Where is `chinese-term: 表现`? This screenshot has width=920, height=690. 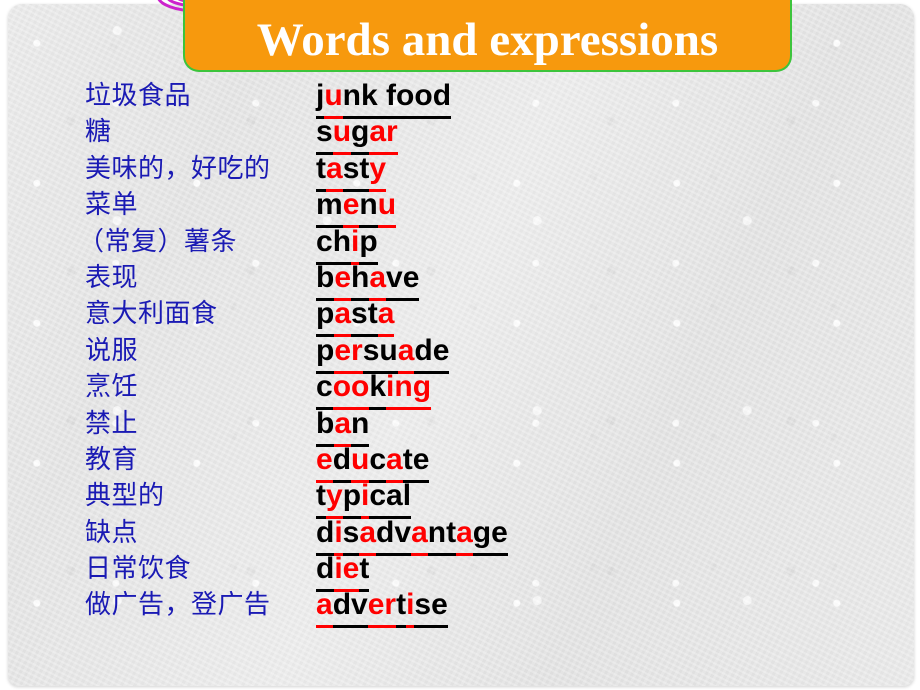
chinese-term: 表现 is located at coordinates (112, 277).